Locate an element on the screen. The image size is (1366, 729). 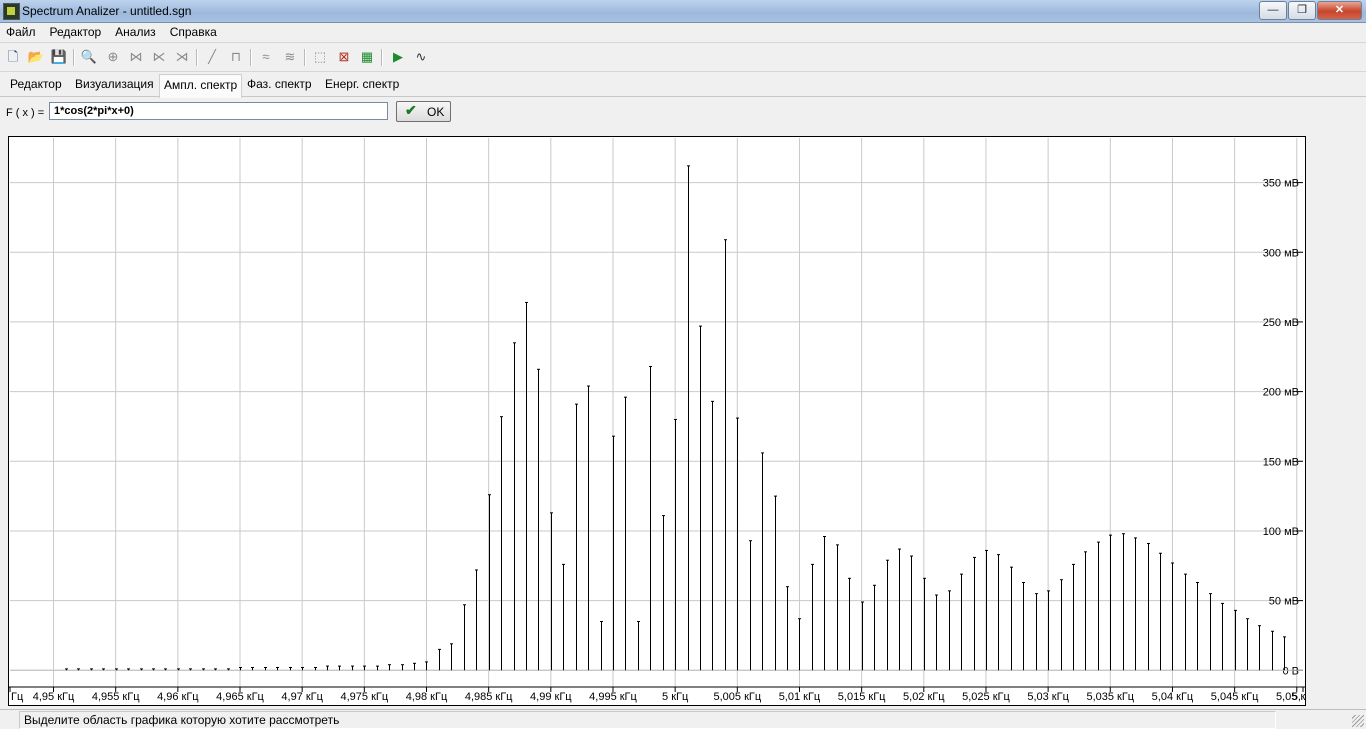
y-tick-label: 100 мВ is located at coordinates (1281, 532).